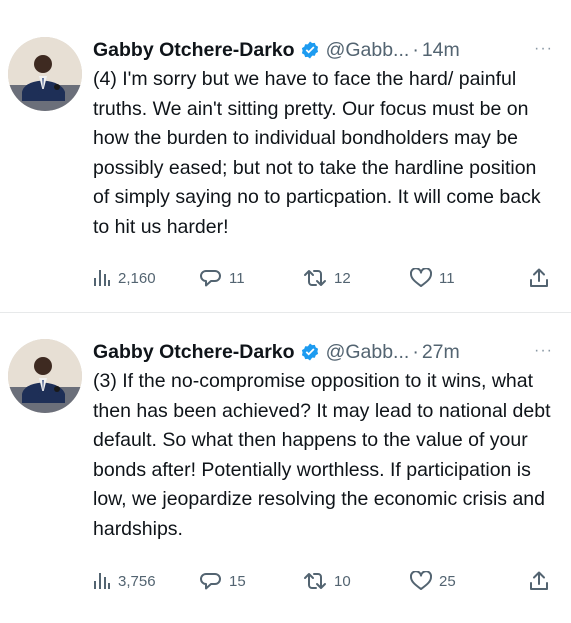 Image resolution: width=571 pixels, height=623 pixels. I want to click on tweet-header: Gabby Otchere-Darko @Gabb... · 27m, so click(323, 352).